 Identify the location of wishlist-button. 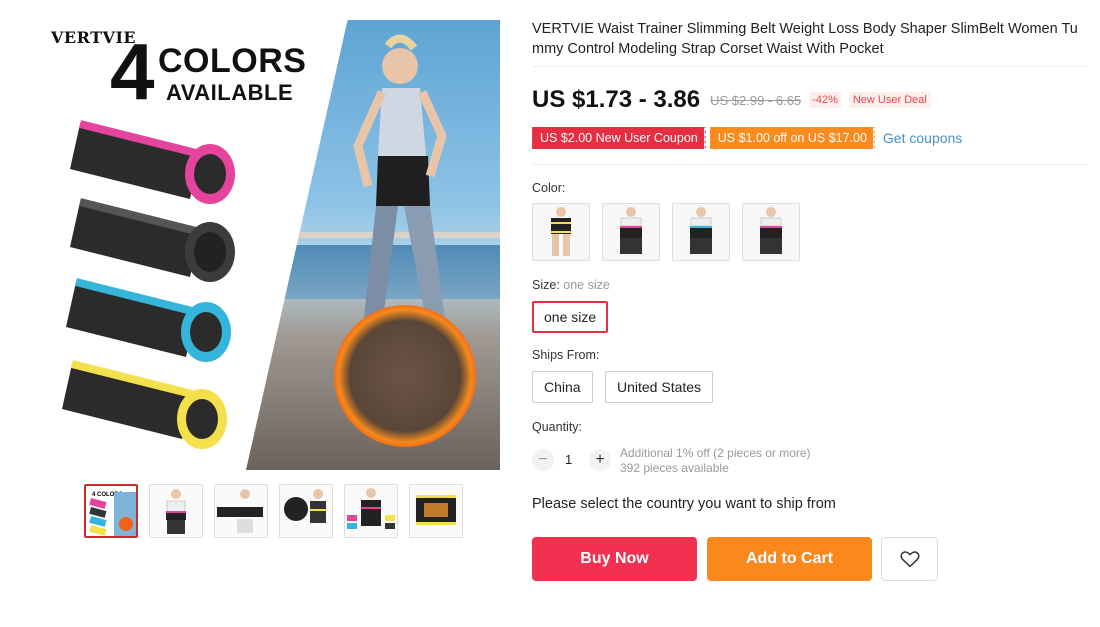
(909, 559).